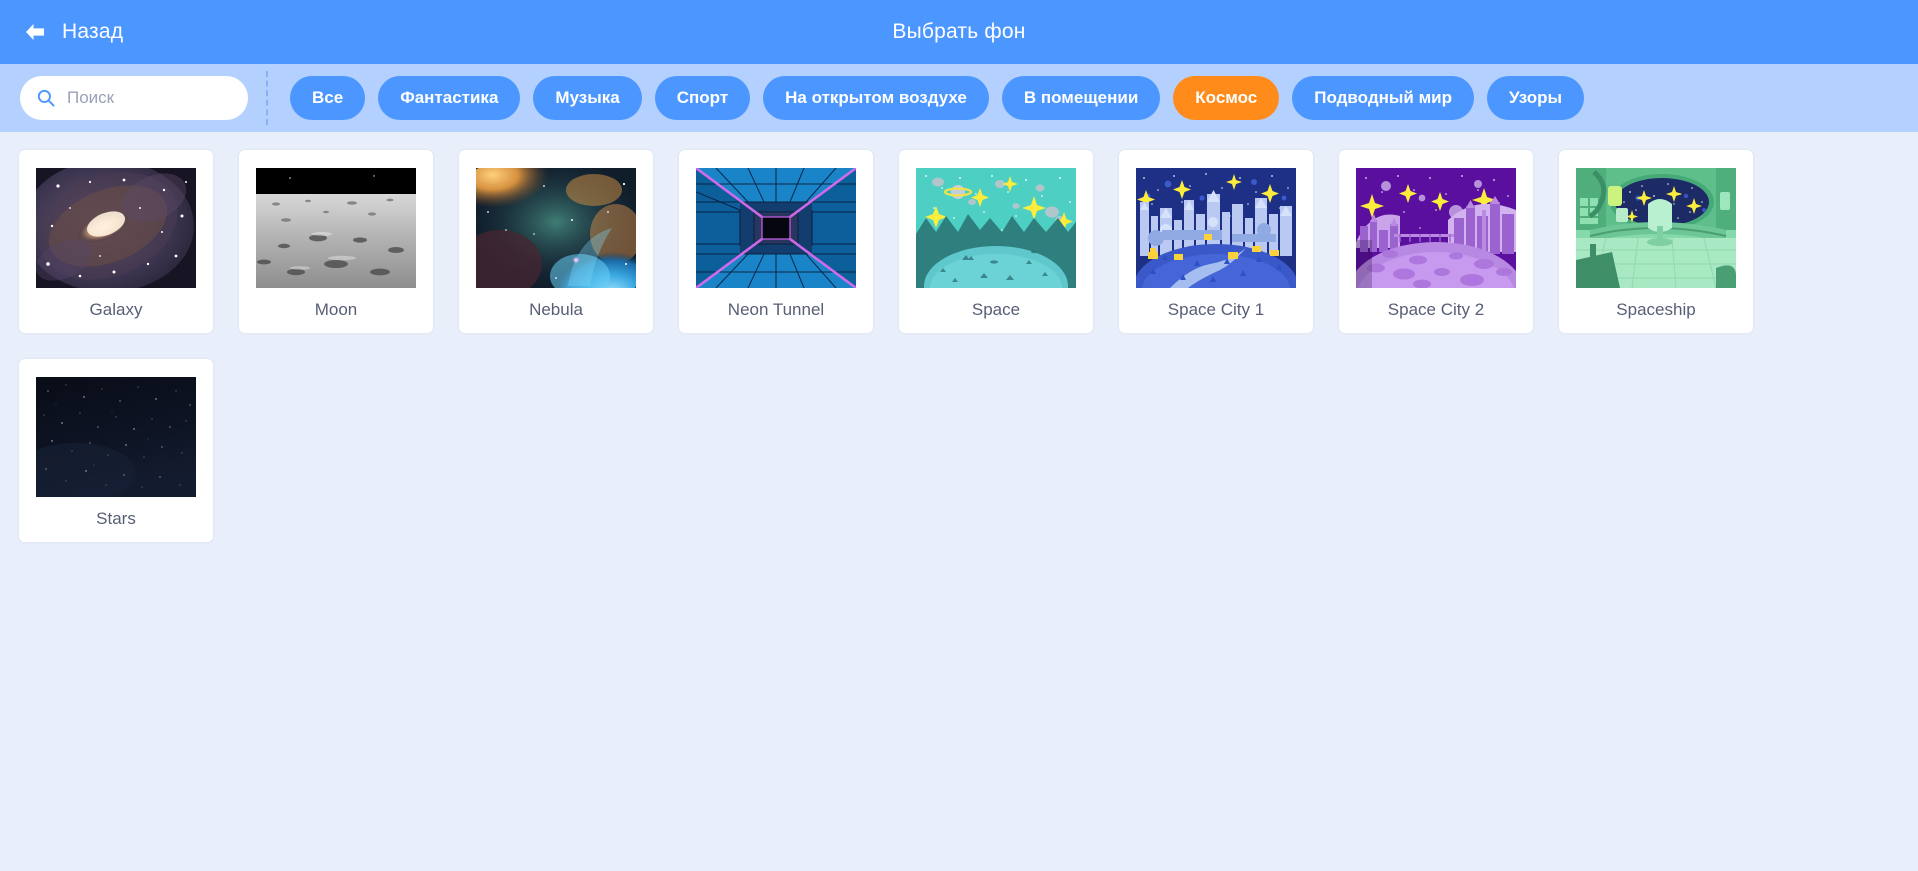  Describe the element at coordinates (702, 98) in the screenshot. I see `tag-sports: Спорт` at that location.